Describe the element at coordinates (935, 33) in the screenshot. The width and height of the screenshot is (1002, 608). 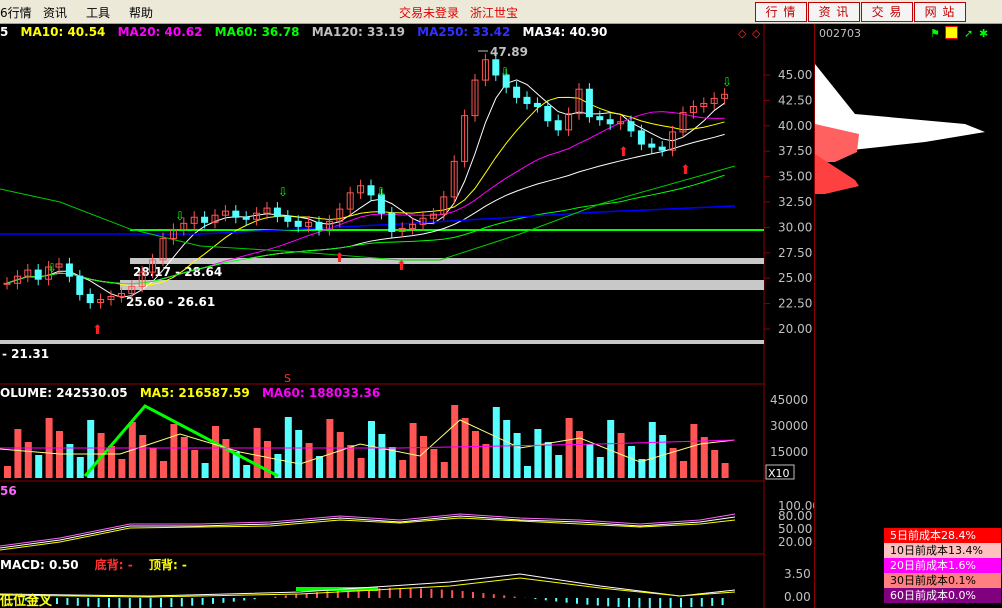
I see `chip-icon: ⚑` at that location.